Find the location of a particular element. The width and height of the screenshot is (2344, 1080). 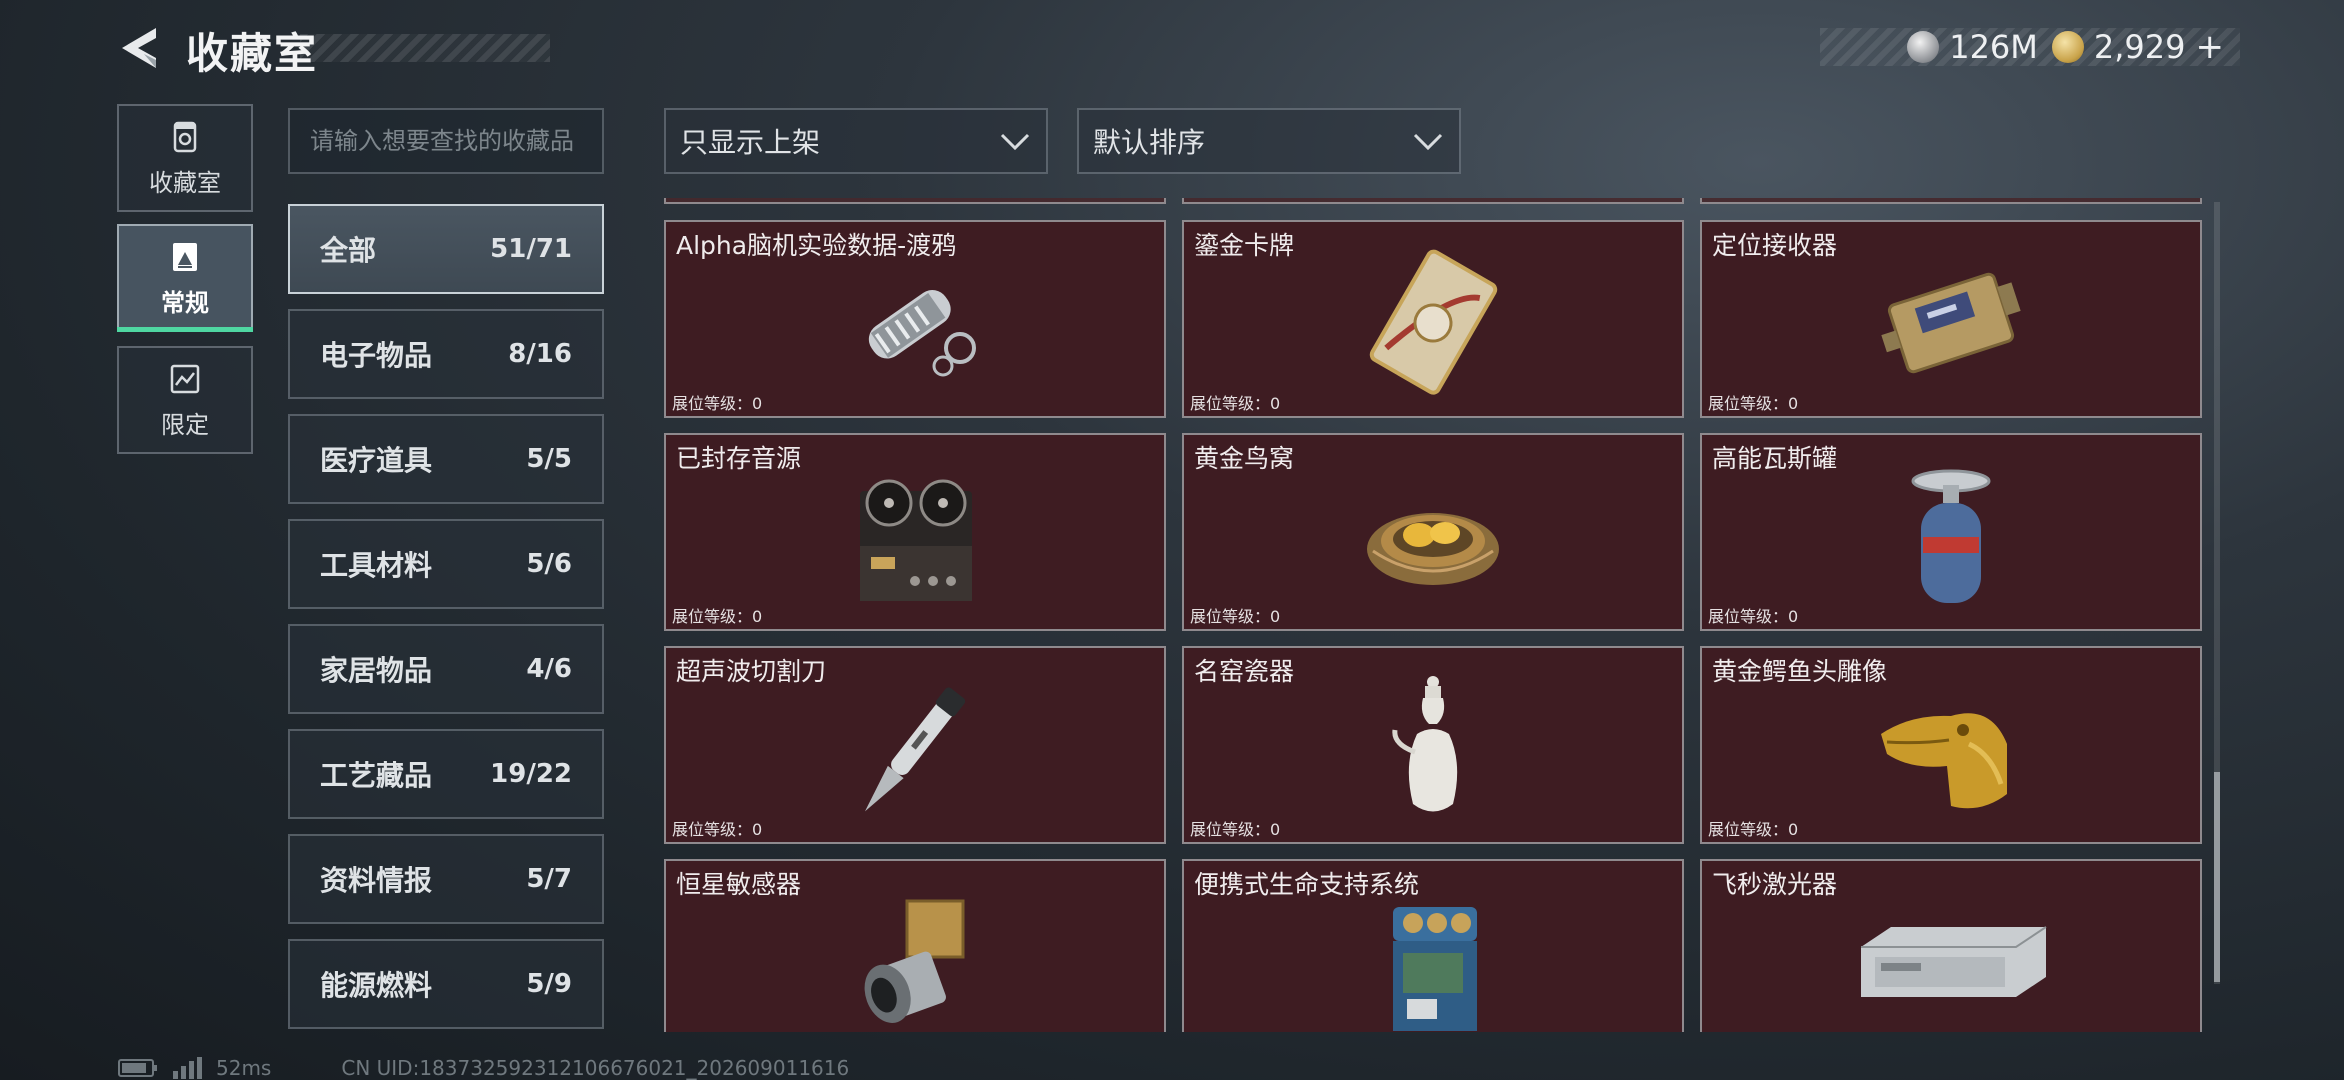

gilded-card-icon is located at coordinates (1433, 322).